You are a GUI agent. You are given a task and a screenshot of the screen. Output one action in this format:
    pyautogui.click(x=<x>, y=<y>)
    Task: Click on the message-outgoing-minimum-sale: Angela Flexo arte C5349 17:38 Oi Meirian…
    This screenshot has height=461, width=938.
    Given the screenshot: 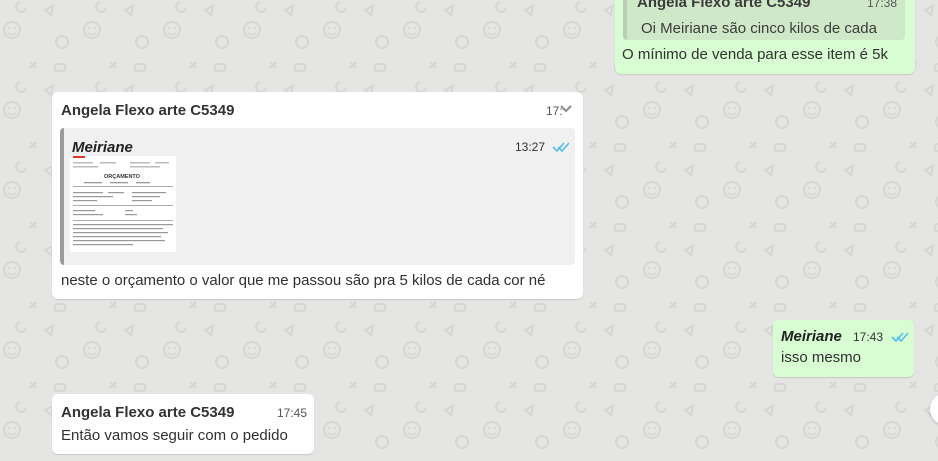 What is the action you would take?
    pyautogui.click(x=765, y=37)
    